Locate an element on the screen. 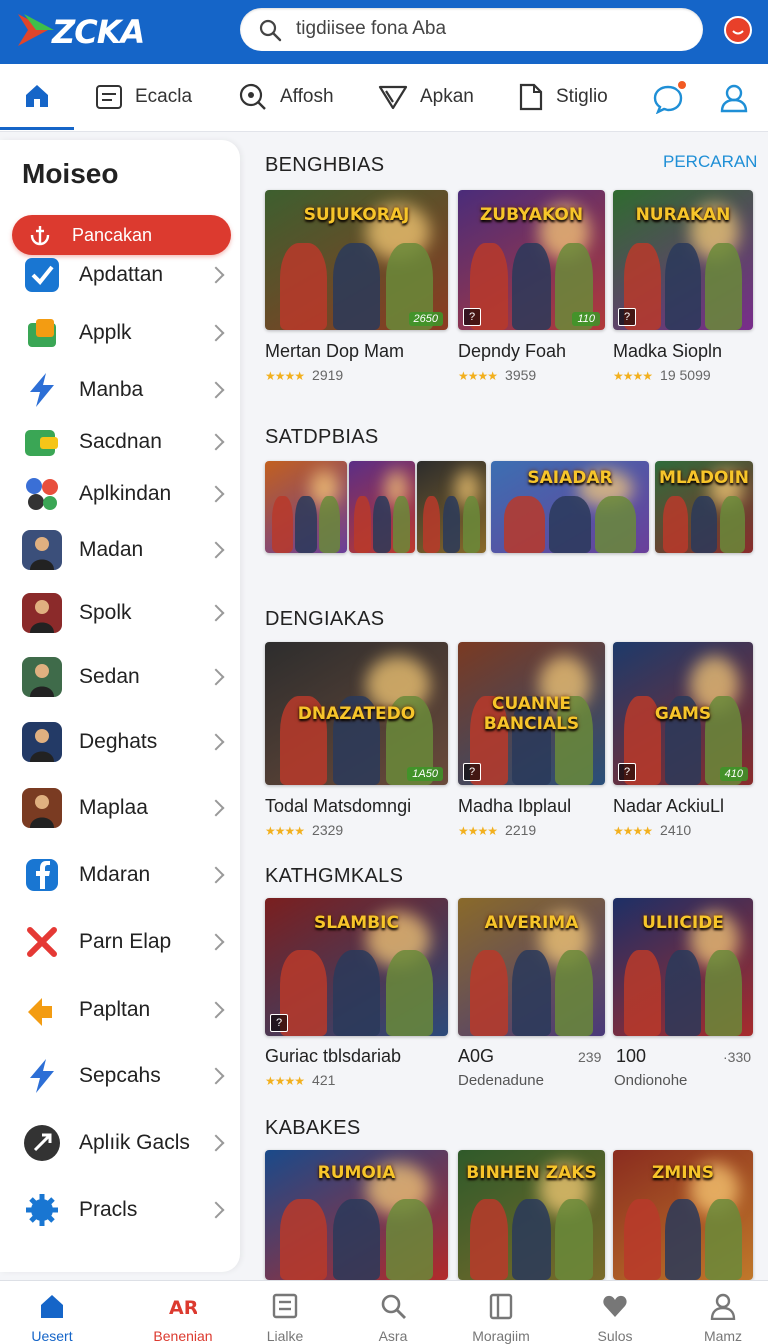  sidebar-item: Madan is located at coordinates (120, 550).